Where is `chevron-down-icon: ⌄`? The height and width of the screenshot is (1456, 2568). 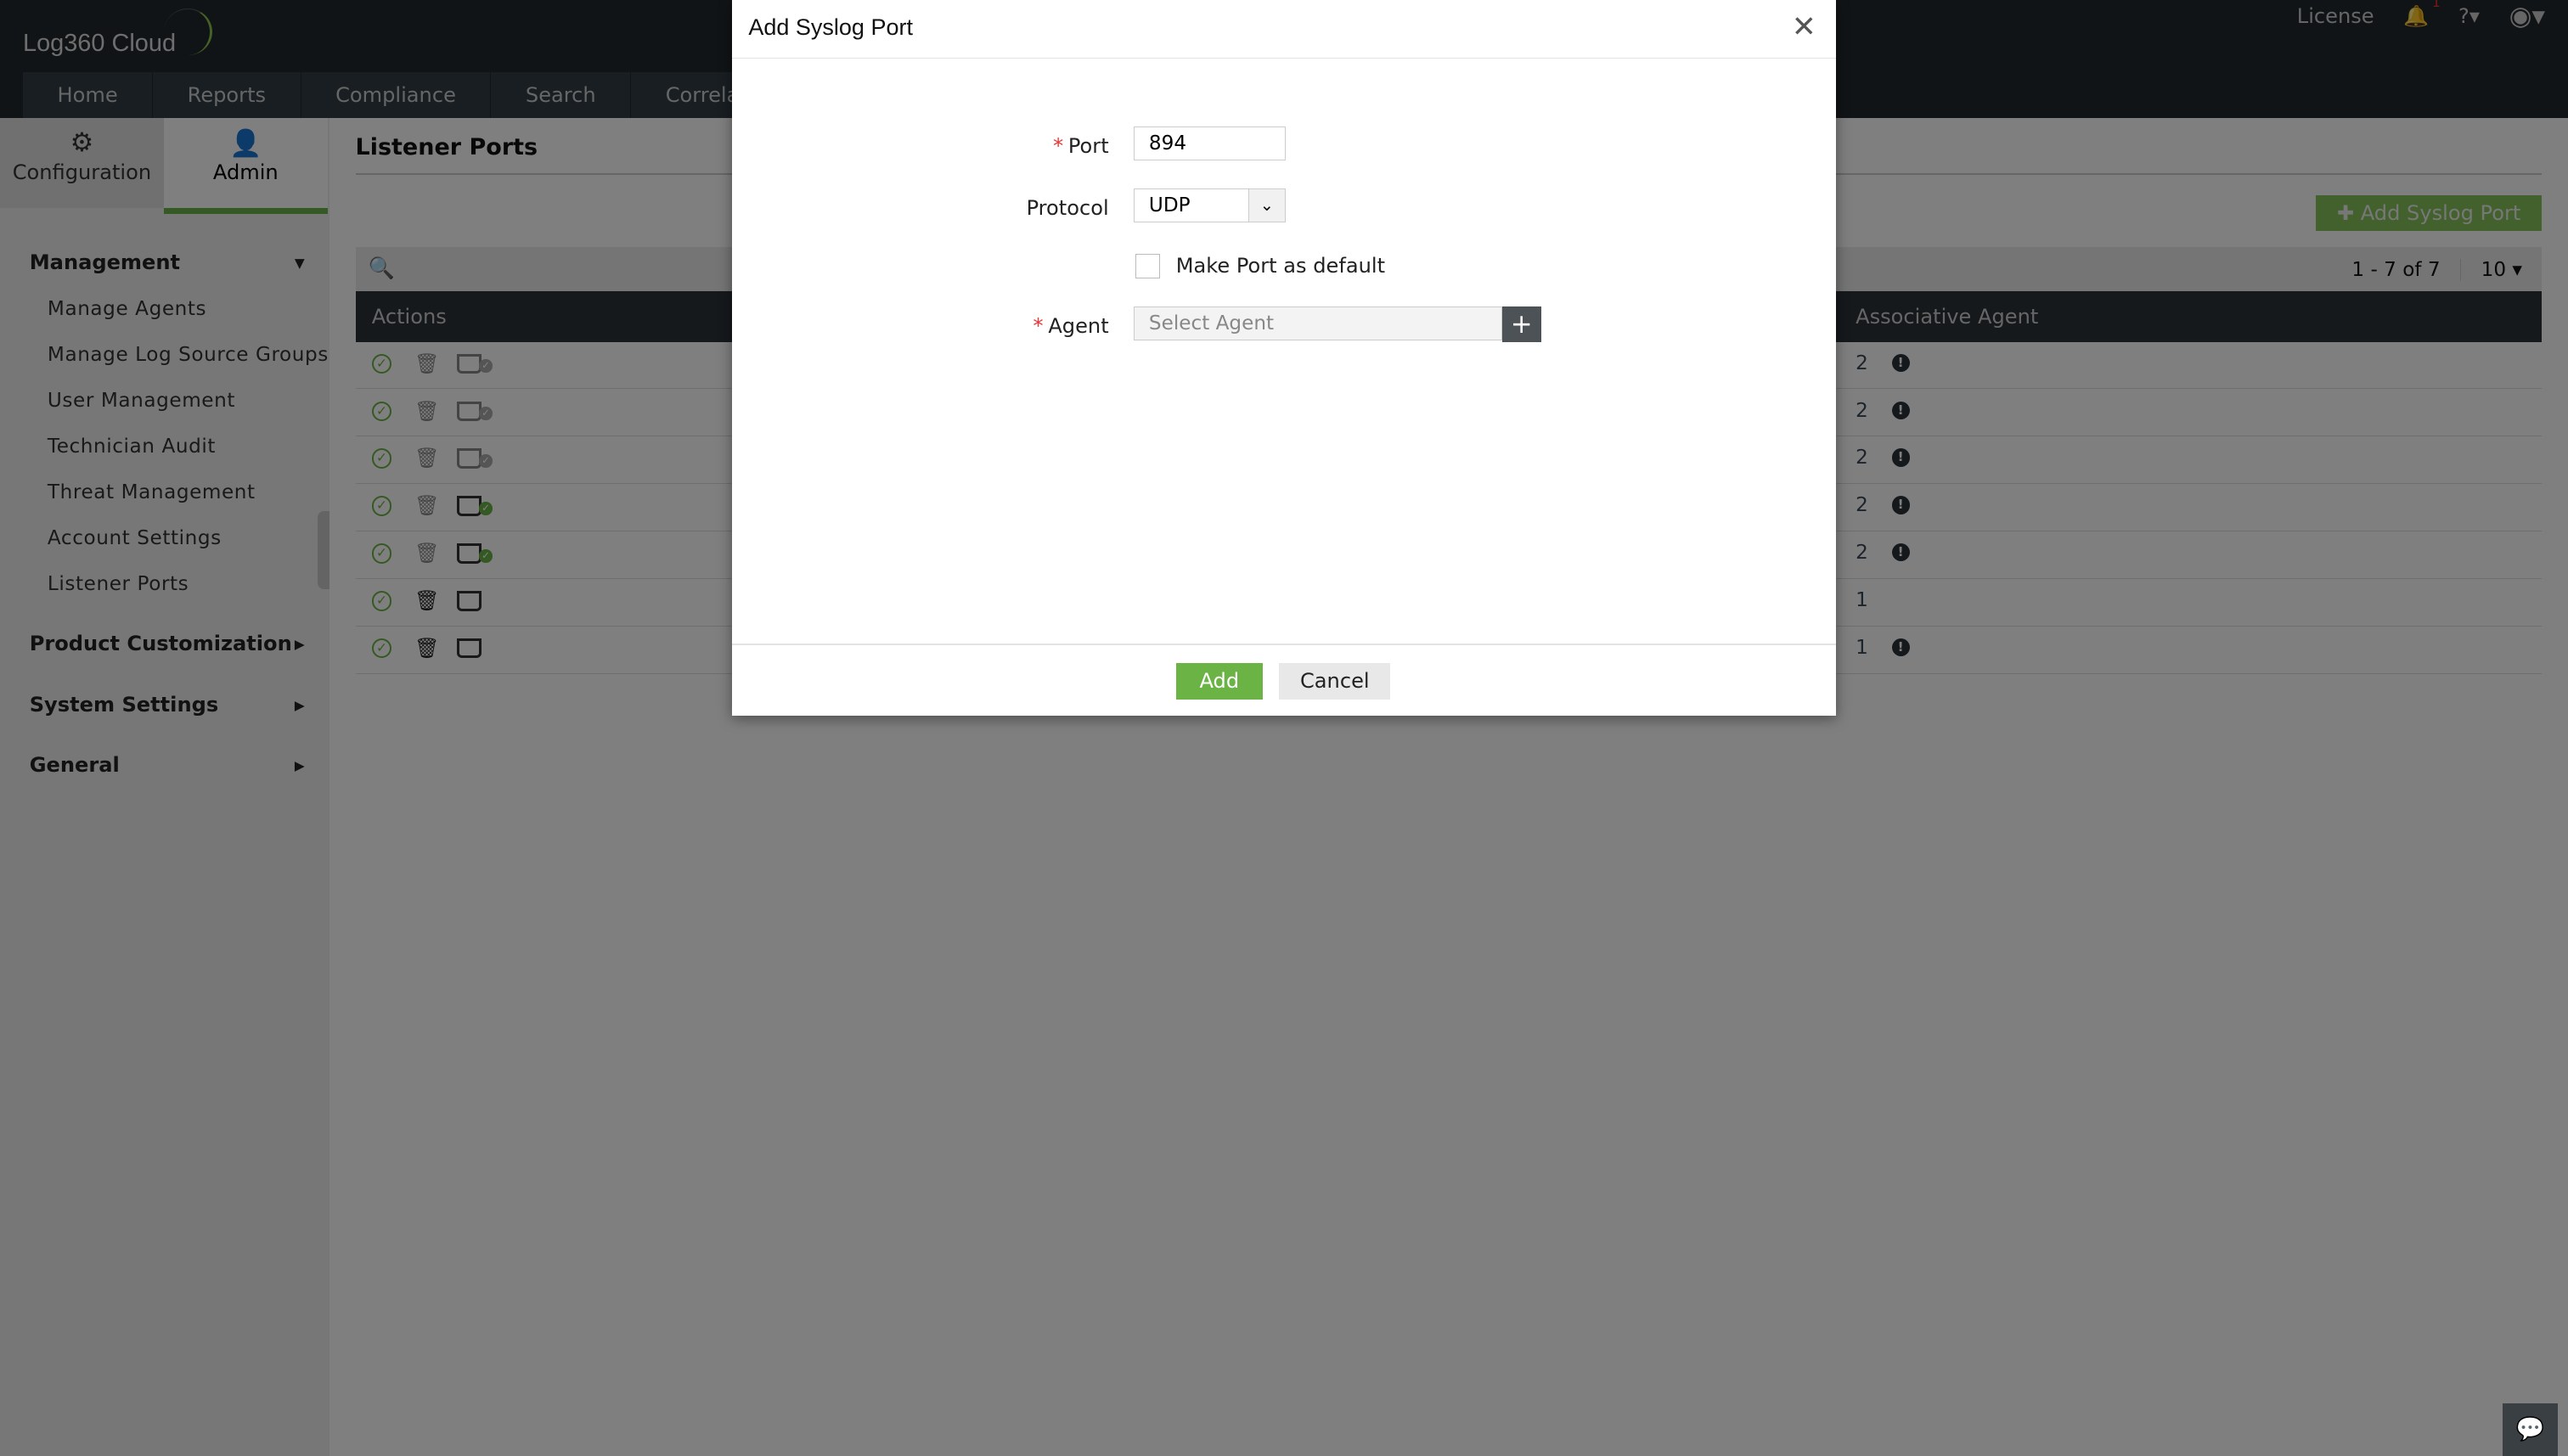
chevron-down-icon: ⌄ is located at coordinates (1266, 205).